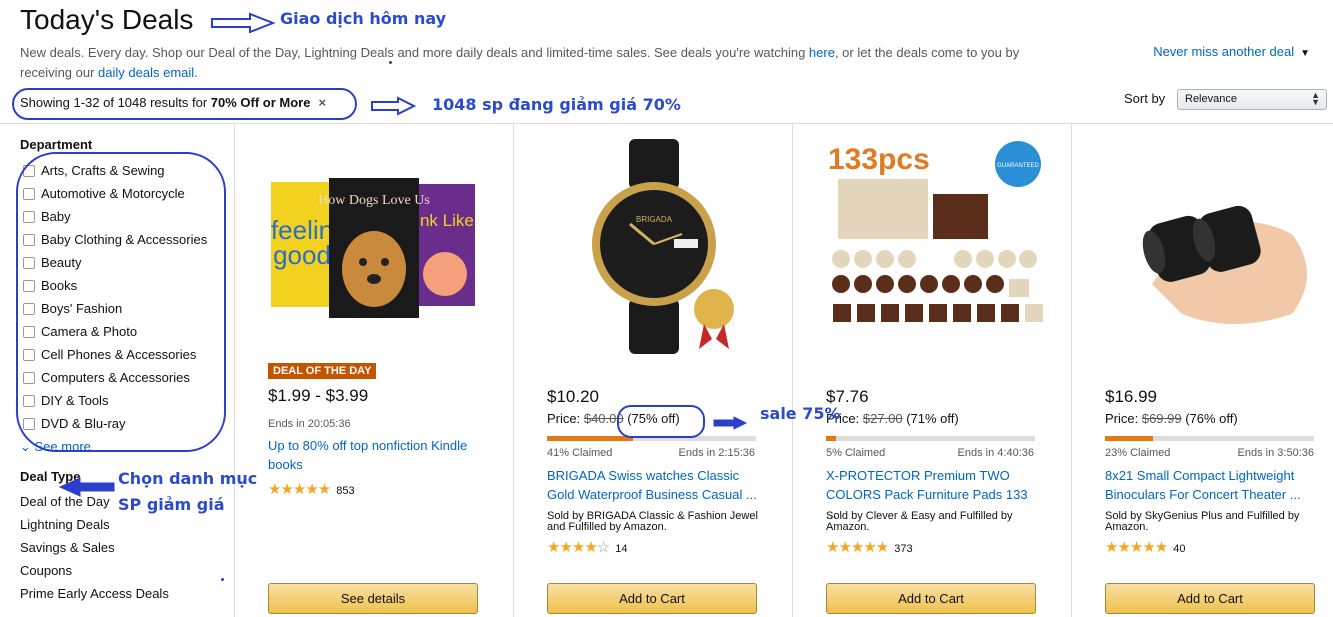 The image size is (1333, 617). What do you see at coordinates (318, 395) in the screenshot?
I see `price: $1.99 - $3.99` at bounding box center [318, 395].